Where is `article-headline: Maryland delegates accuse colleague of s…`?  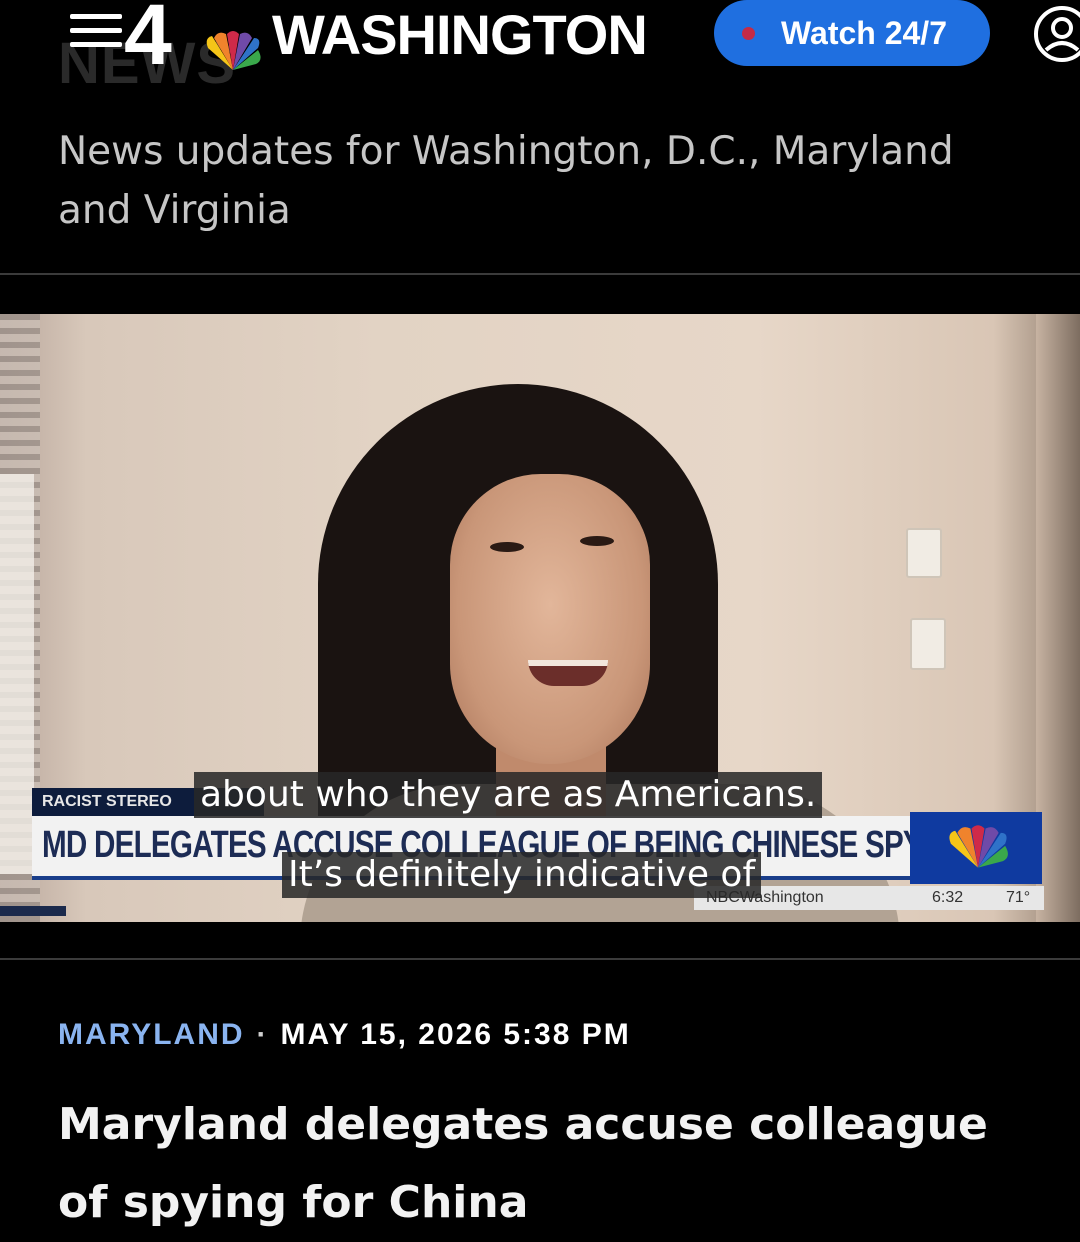 article-headline: Maryland delegates accuse colleague of s… is located at coordinates (548, 1164).